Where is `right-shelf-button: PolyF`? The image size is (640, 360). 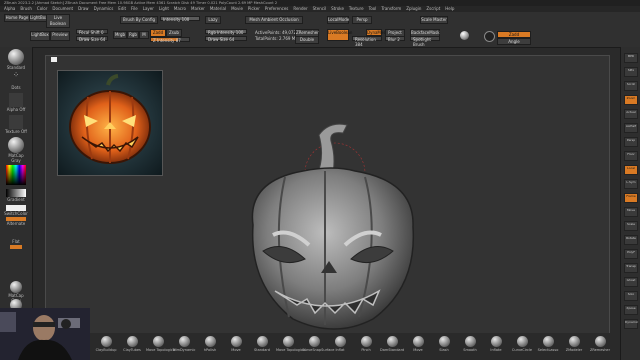 right-shelf-button: PolyF is located at coordinates (631, 254).